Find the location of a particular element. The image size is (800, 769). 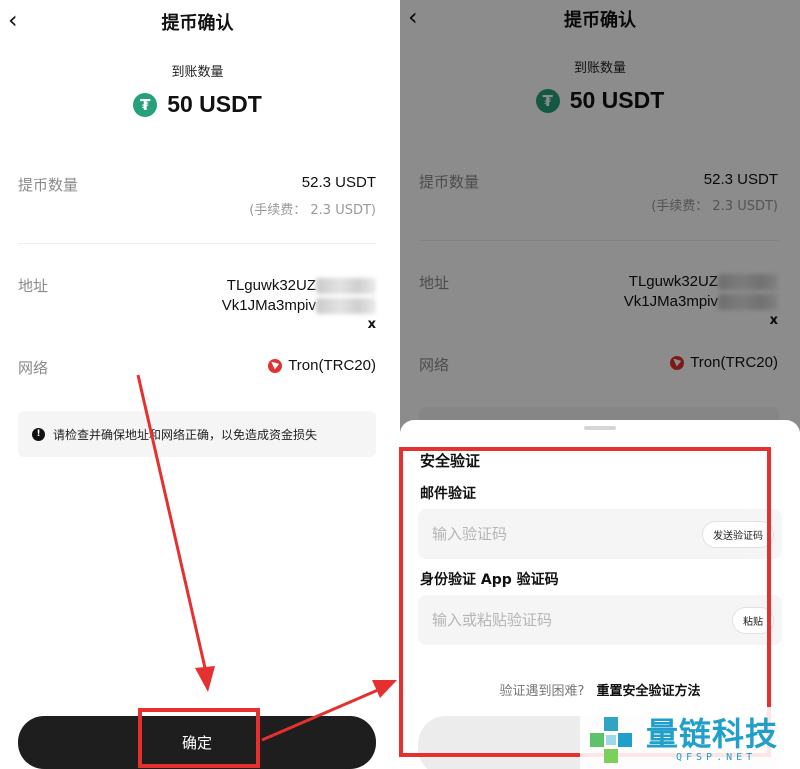

sheet-drag-handle is located at coordinates (600, 428).